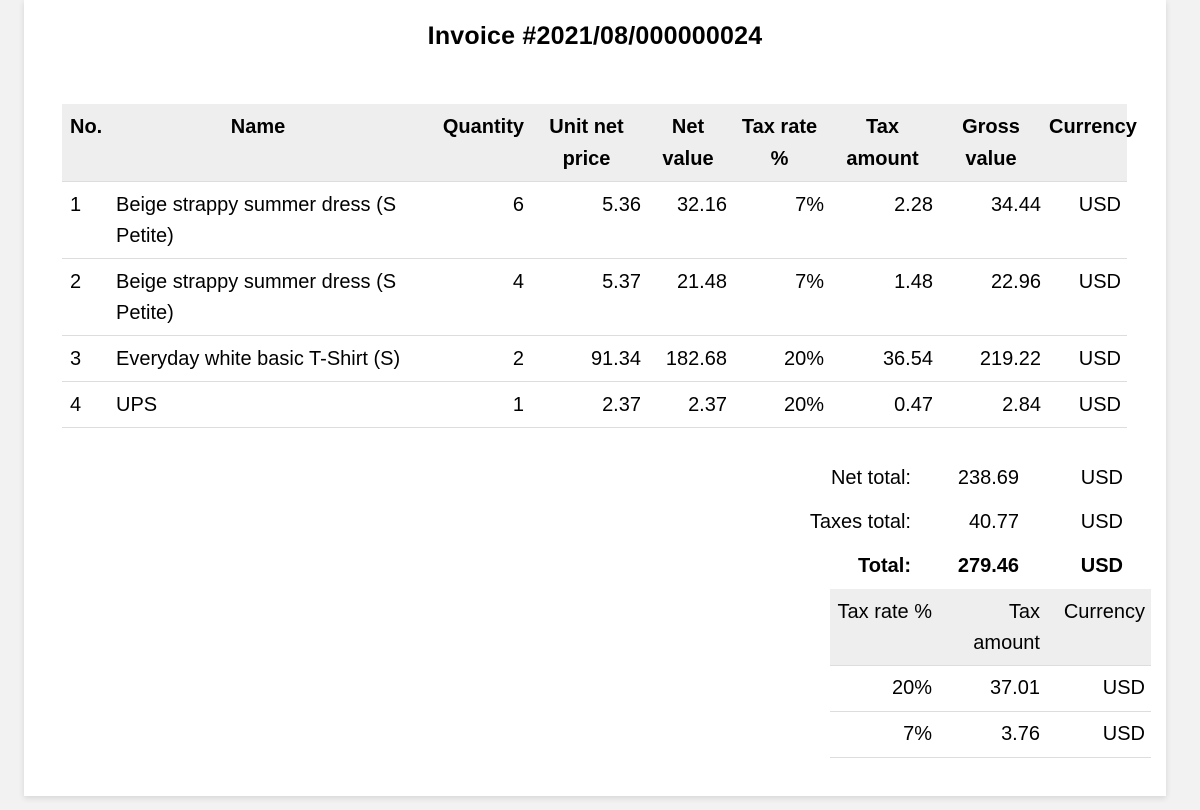 The image size is (1200, 810). What do you see at coordinates (882, 143) in the screenshot?
I see `header-tax-amount: Tax amount` at bounding box center [882, 143].